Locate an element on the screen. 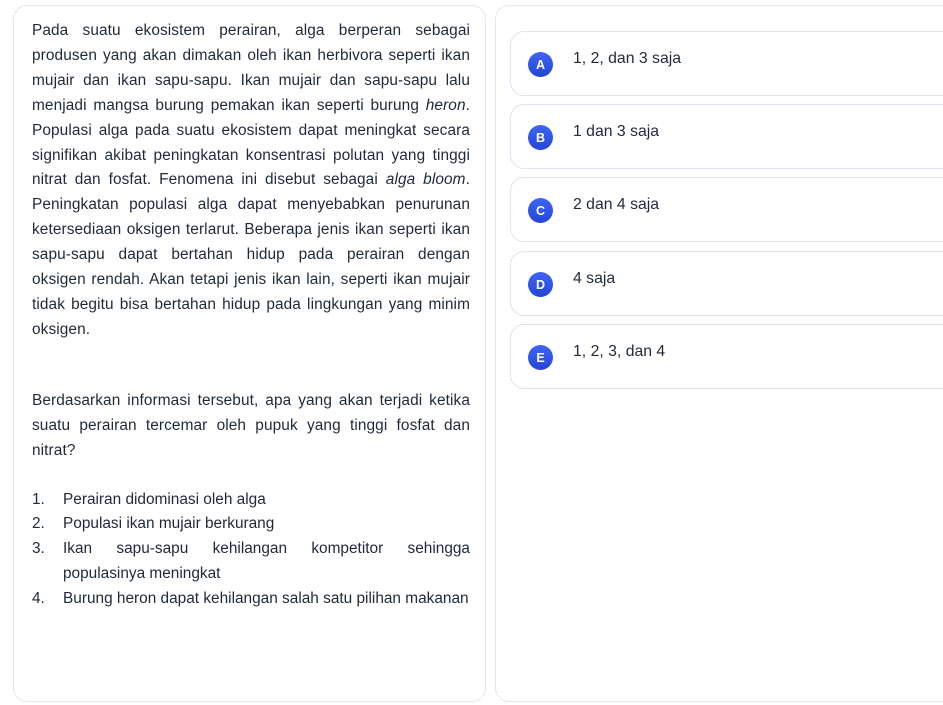 Image resolution: width=943 pixels, height=705 pixels. option-a: A 1, 2, dan 3 saja is located at coordinates (726, 63).